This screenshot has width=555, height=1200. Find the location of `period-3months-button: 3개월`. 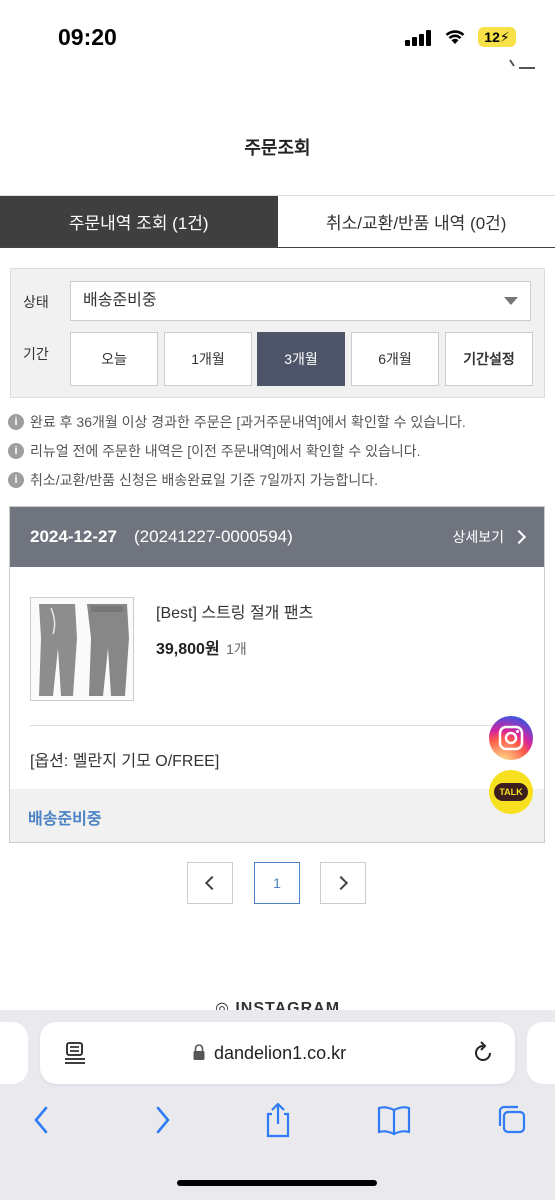

period-3months-button: 3개월 is located at coordinates (301, 359).